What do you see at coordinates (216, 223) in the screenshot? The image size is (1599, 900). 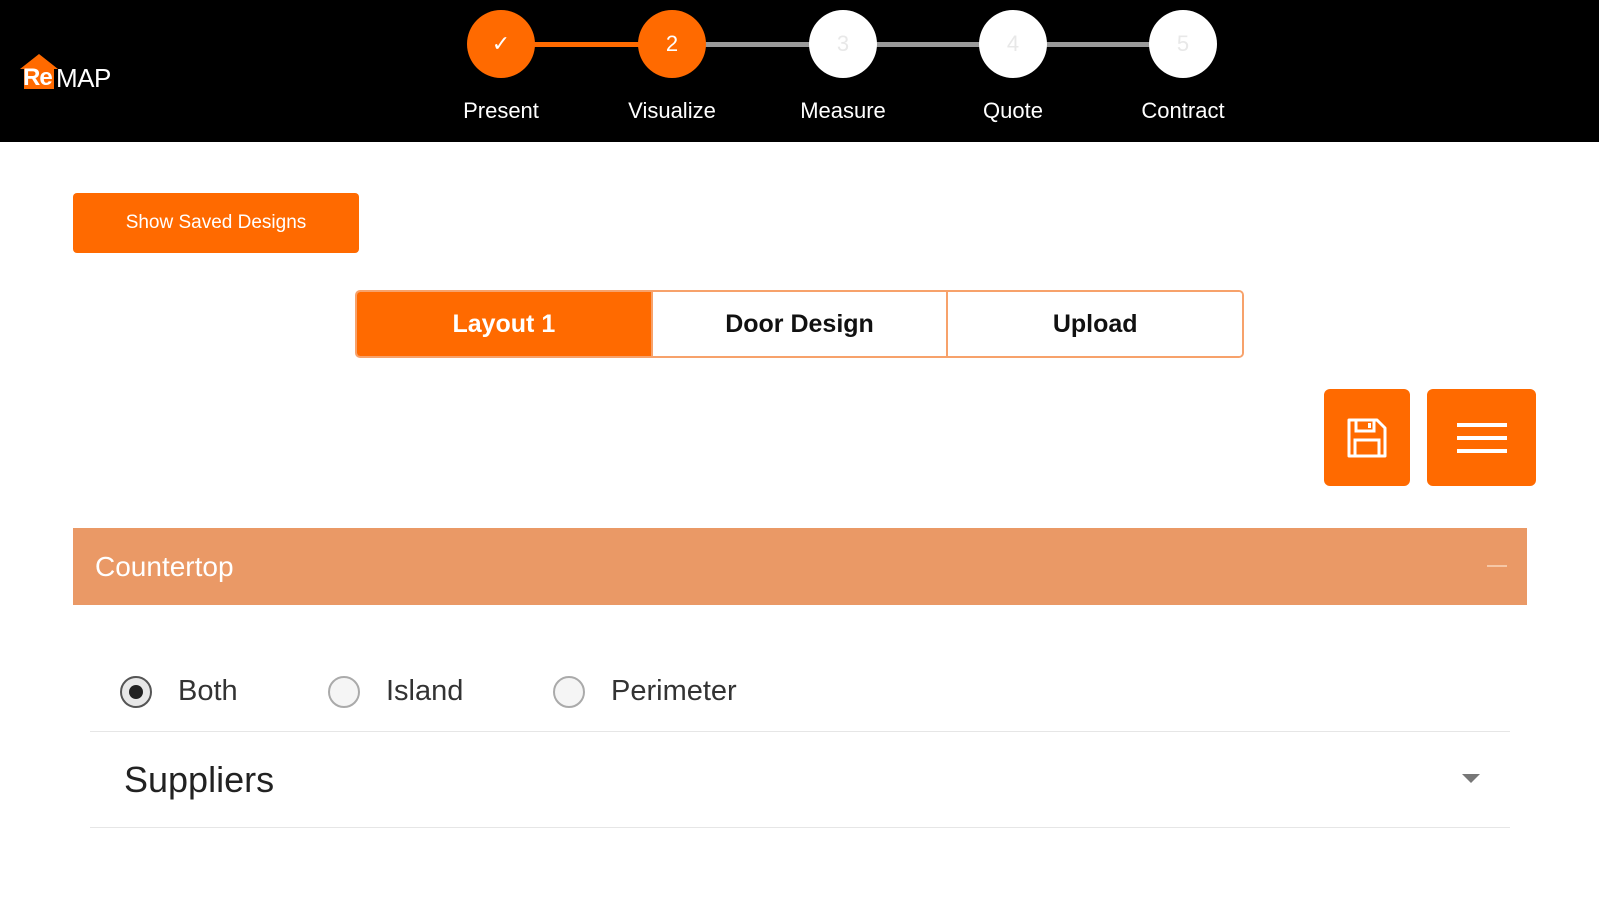 I see `show-saved-designs-button: Show Saved Designs` at bounding box center [216, 223].